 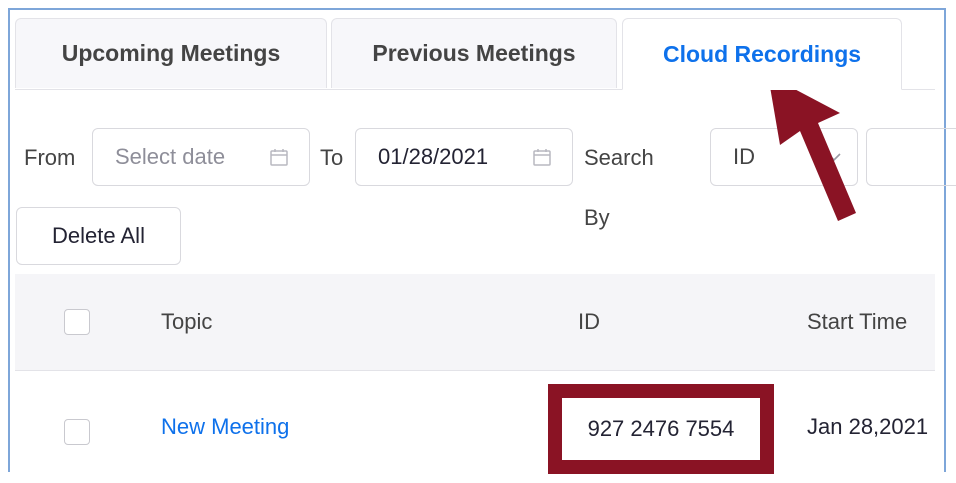 I want to click on select-all-checkbox, so click(x=77, y=322).